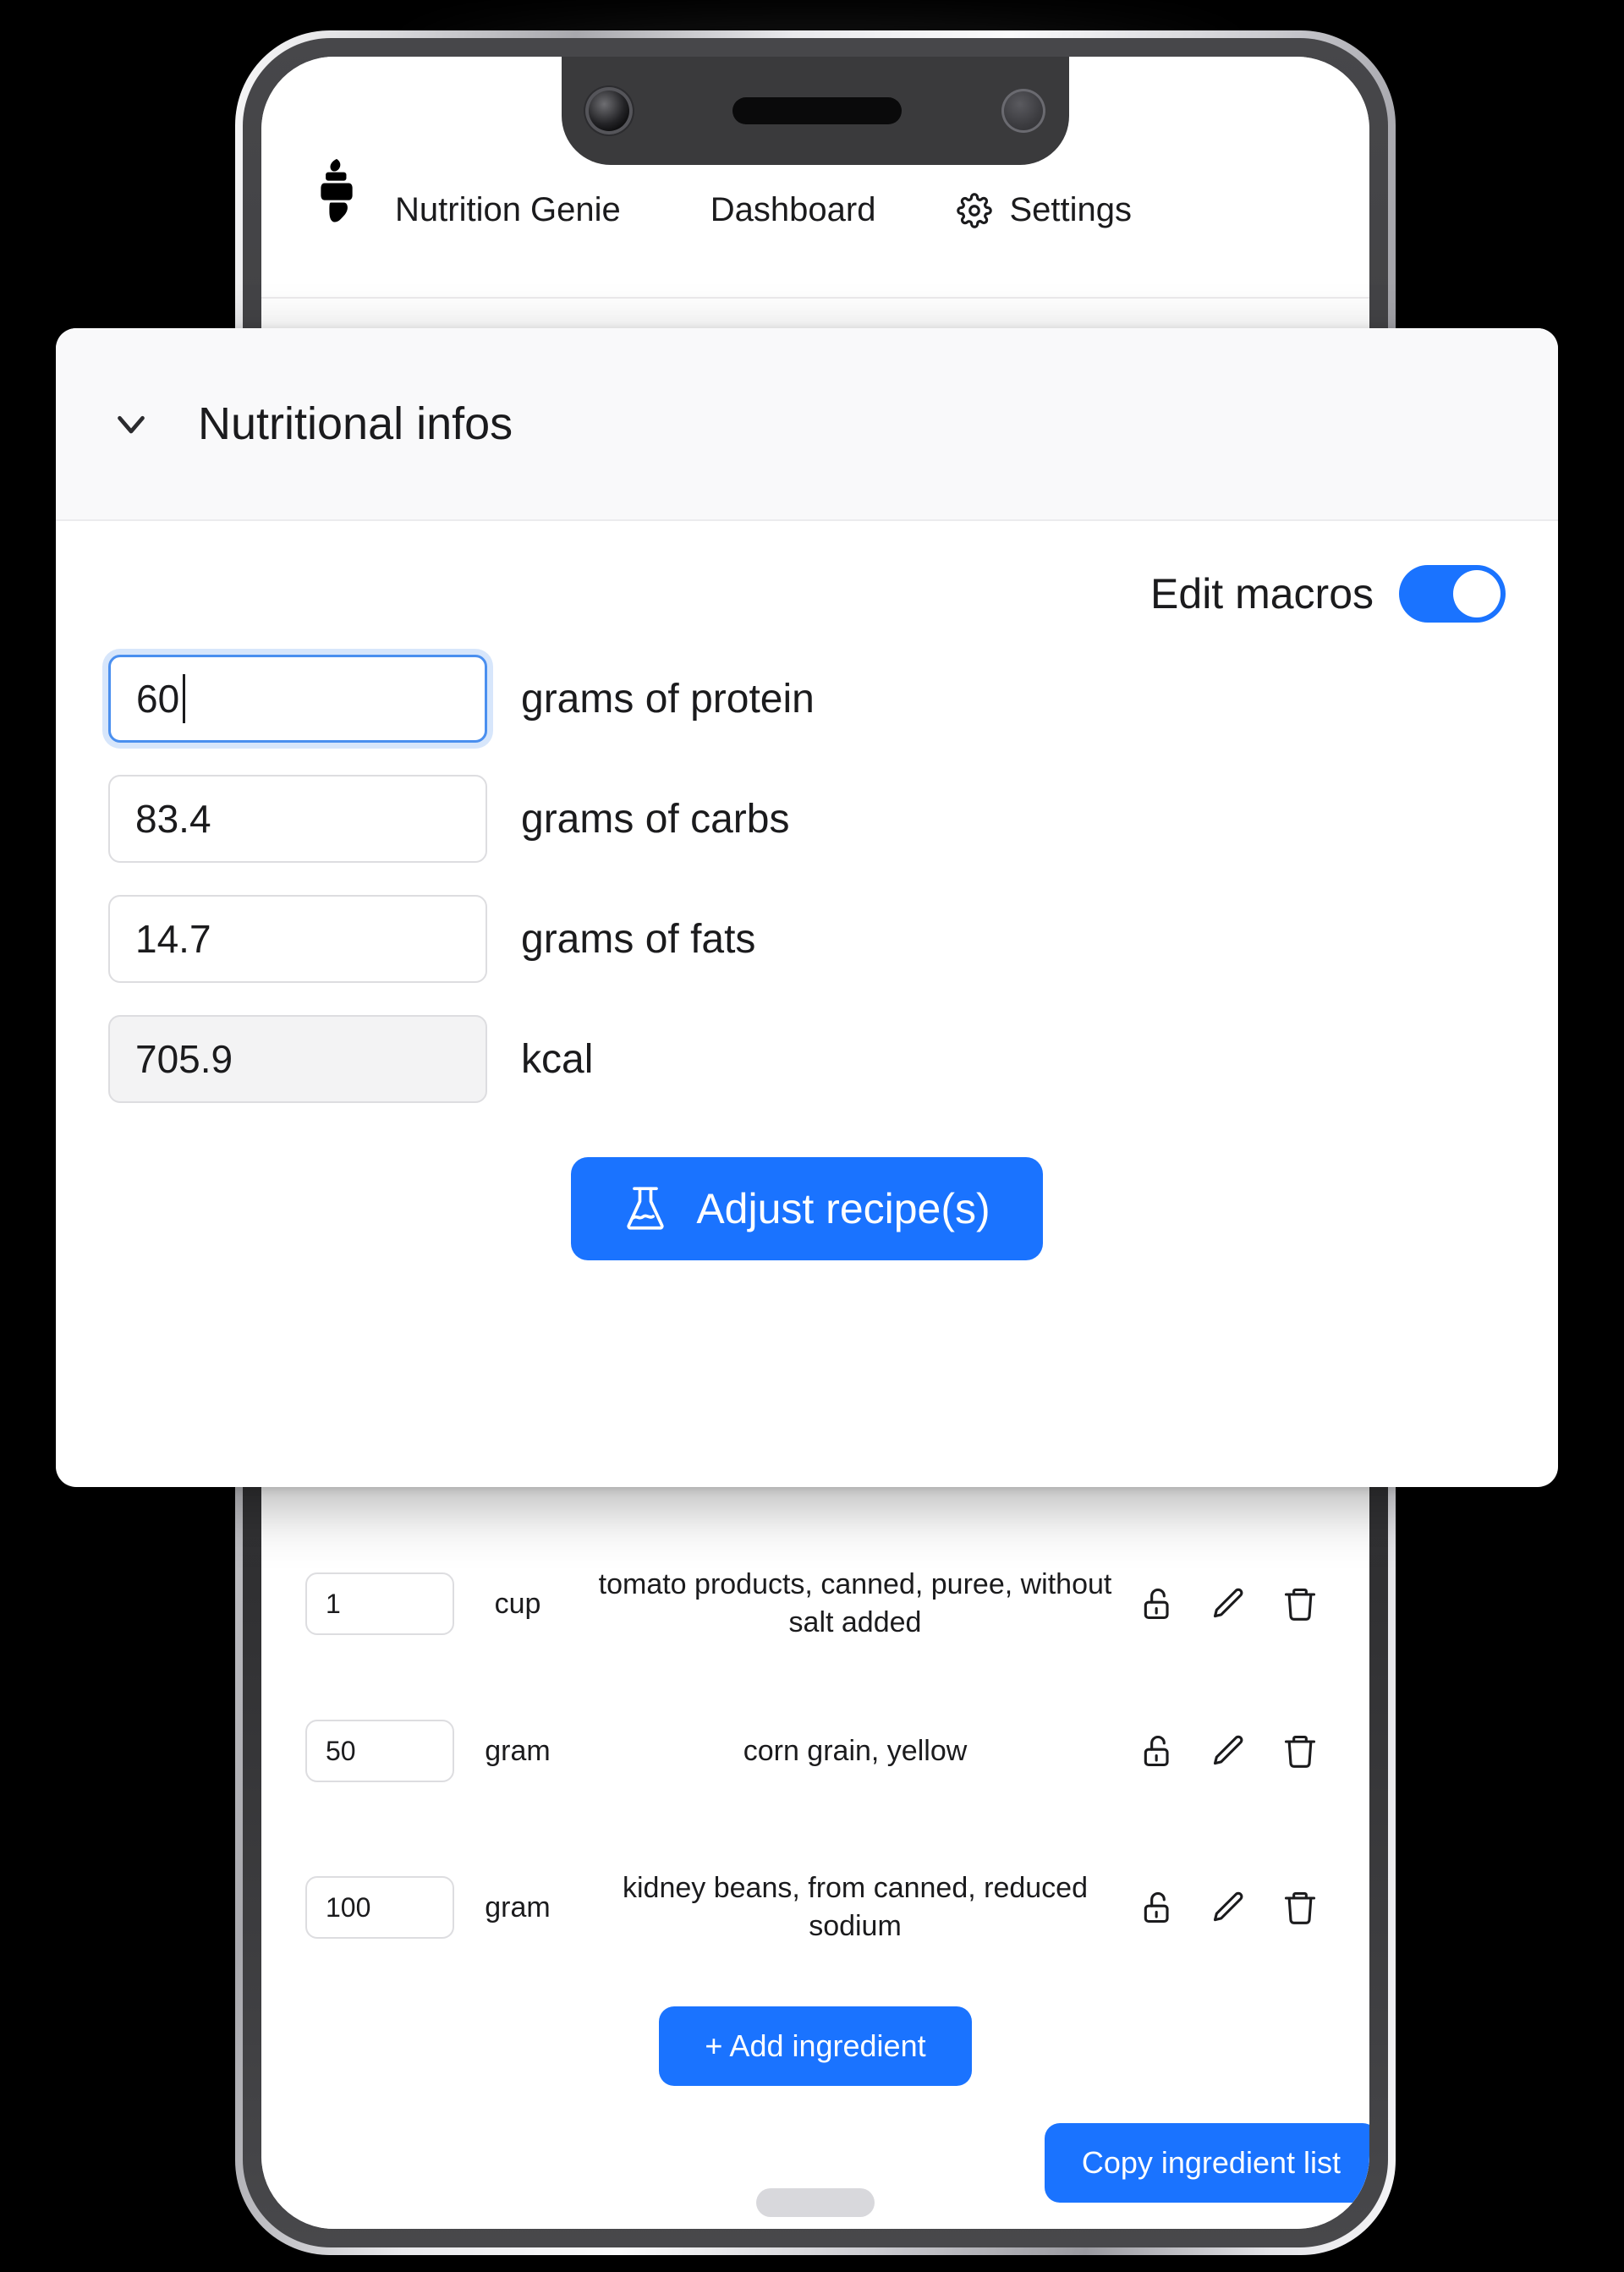 The height and width of the screenshot is (2272, 1624). I want to click on add-ingredient-button: + Add ingredient, so click(816, 2046).